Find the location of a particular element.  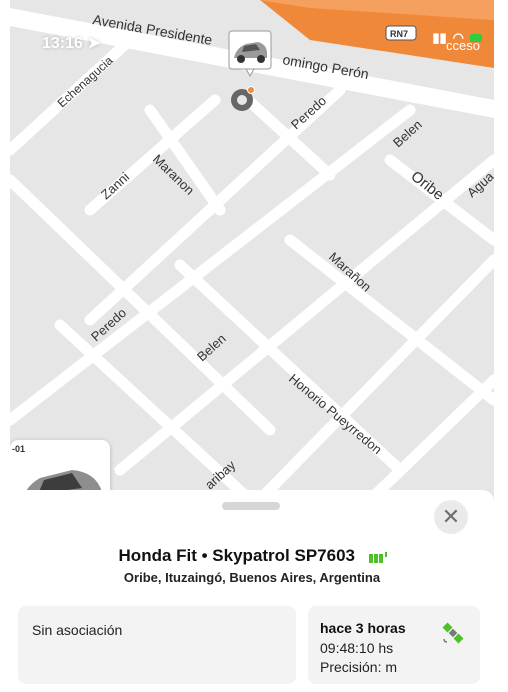

vehicle-title: Honda Fit • Skypatrol SP7603 is located at coordinates (236, 555).